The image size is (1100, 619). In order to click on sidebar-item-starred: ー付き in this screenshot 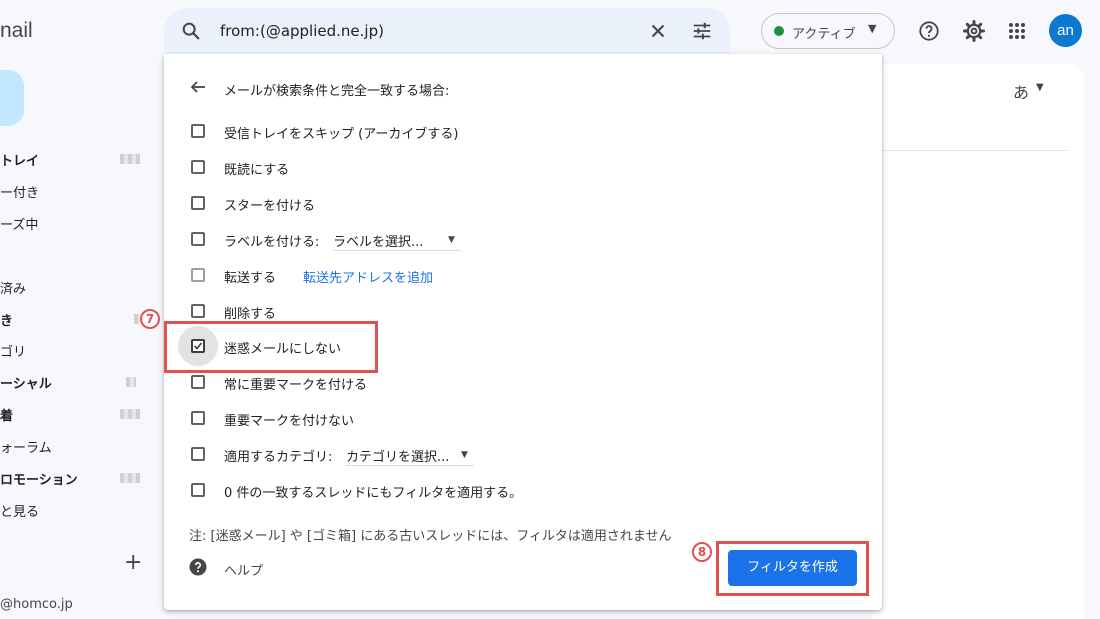, I will do `click(19, 191)`.